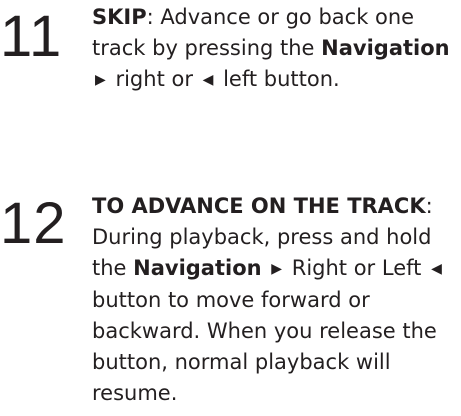 Image resolution: width=461 pixels, height=416 pixels. I want to click on step-text-part: left button., so click(278, 79).